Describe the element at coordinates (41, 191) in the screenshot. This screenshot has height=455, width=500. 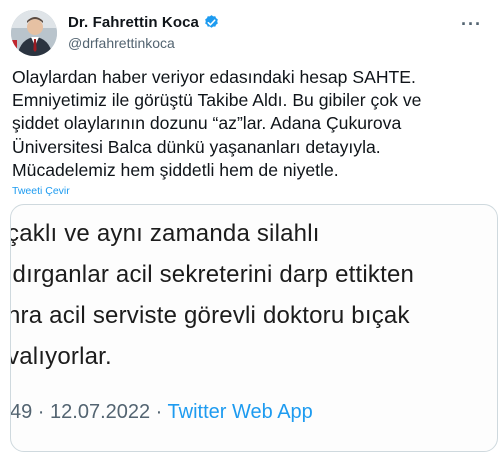
I see `translate-tweet-link: Tweeti Çevir` at that location.